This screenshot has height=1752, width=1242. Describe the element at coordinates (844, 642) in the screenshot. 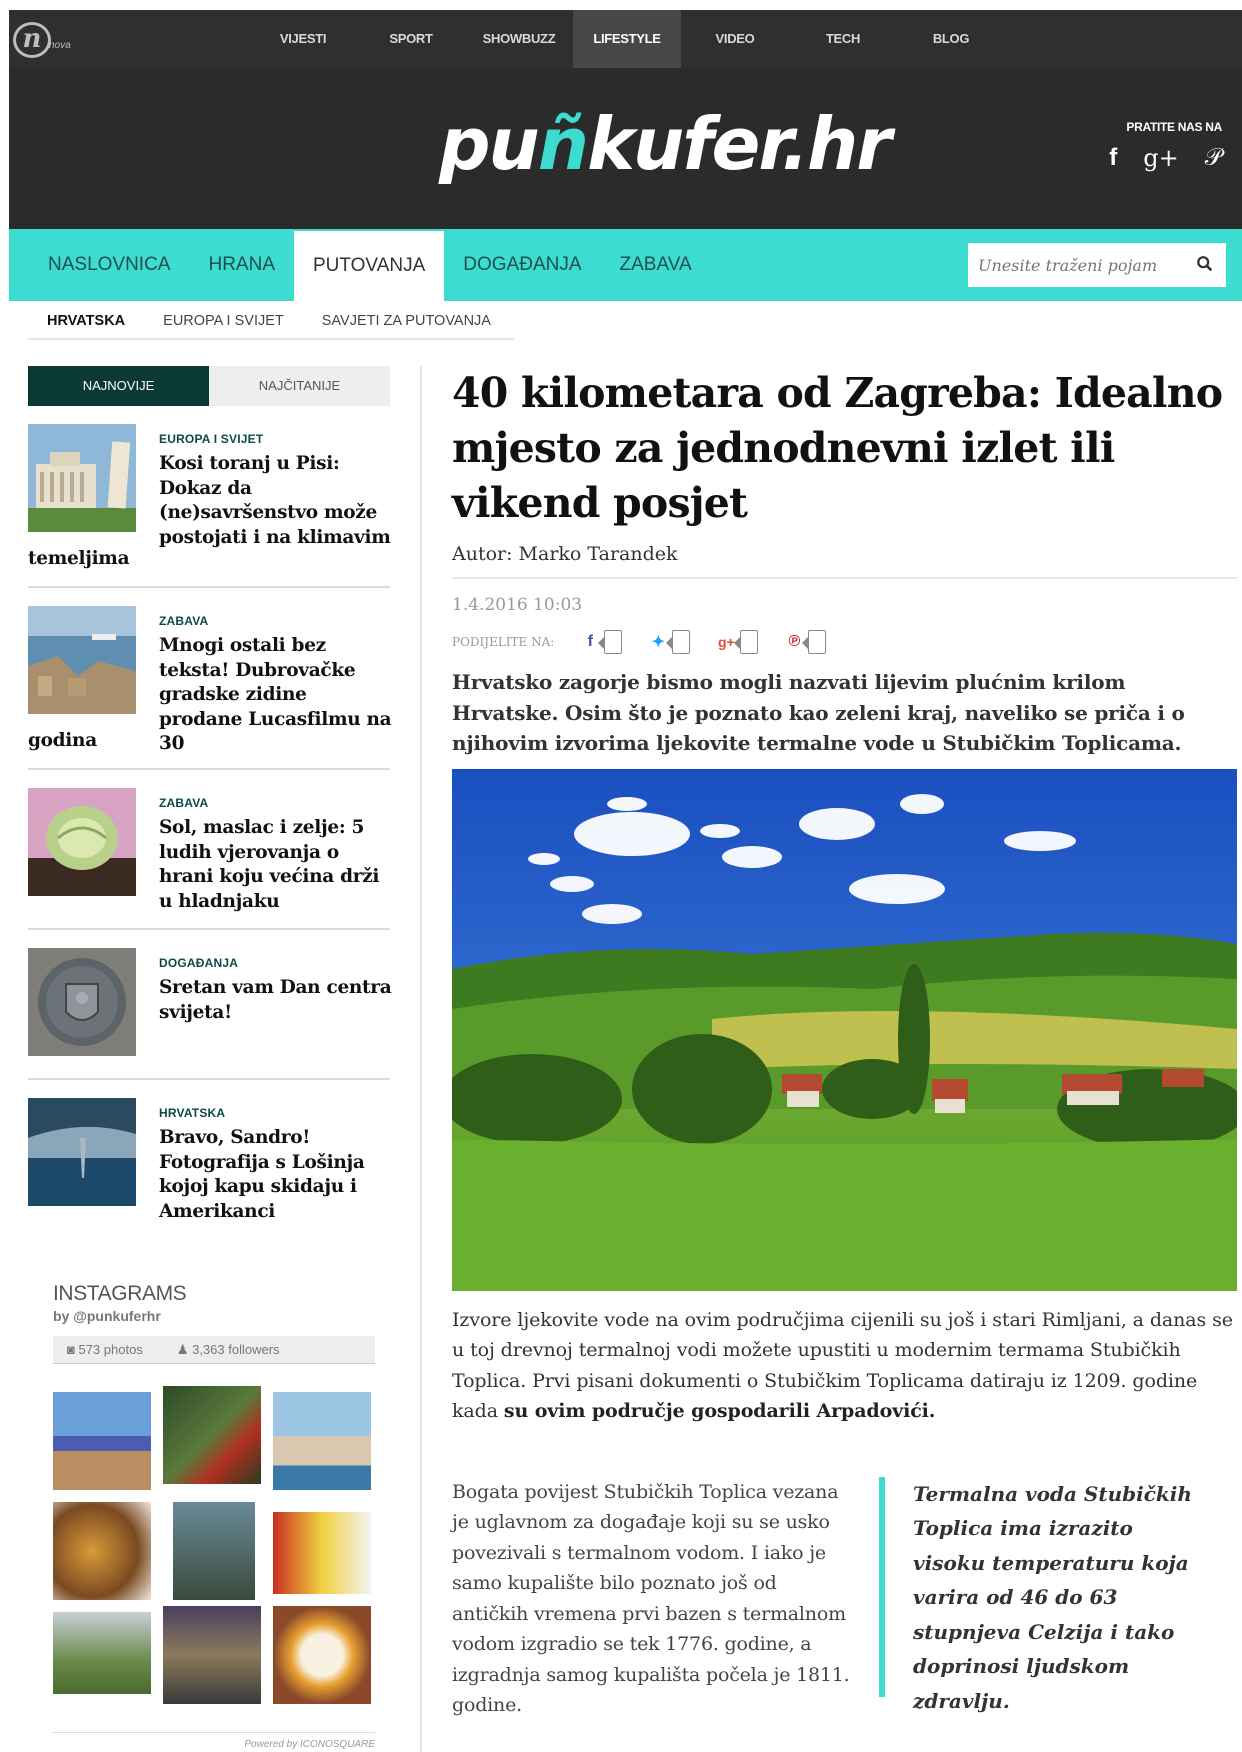

I see `share-bar: PODIJELITE NA: f ✦ g+ ℗` at that location.